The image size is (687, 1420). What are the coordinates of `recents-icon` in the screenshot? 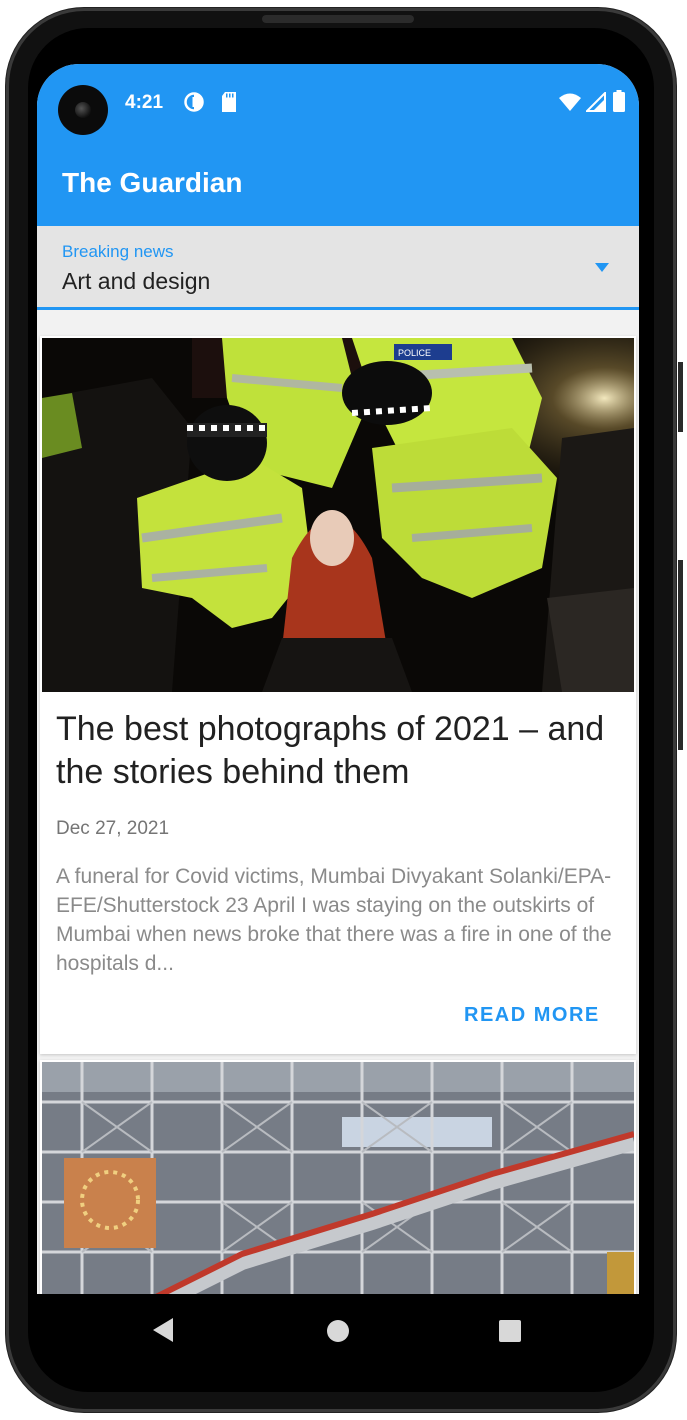 It's located at (510, 1331).